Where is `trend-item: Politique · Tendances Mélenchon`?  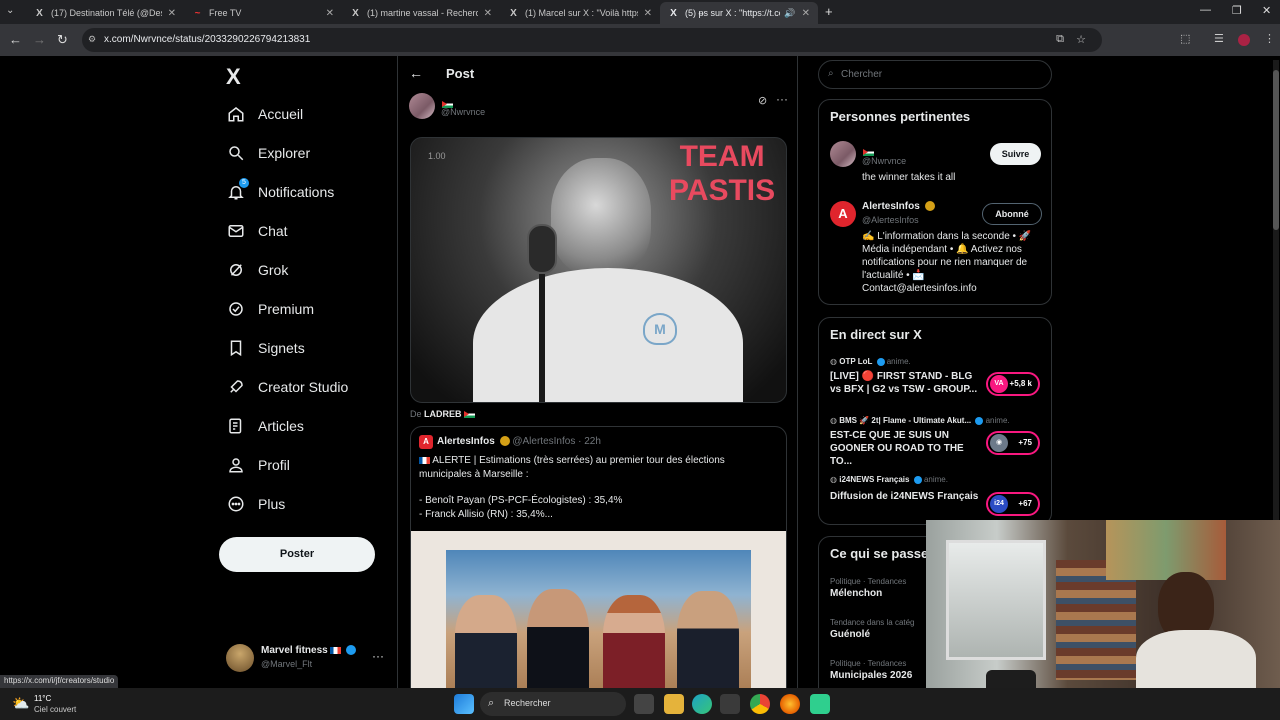 trend-item: Politique · Tendances Mélenchon is located at coordinates (868, 588).